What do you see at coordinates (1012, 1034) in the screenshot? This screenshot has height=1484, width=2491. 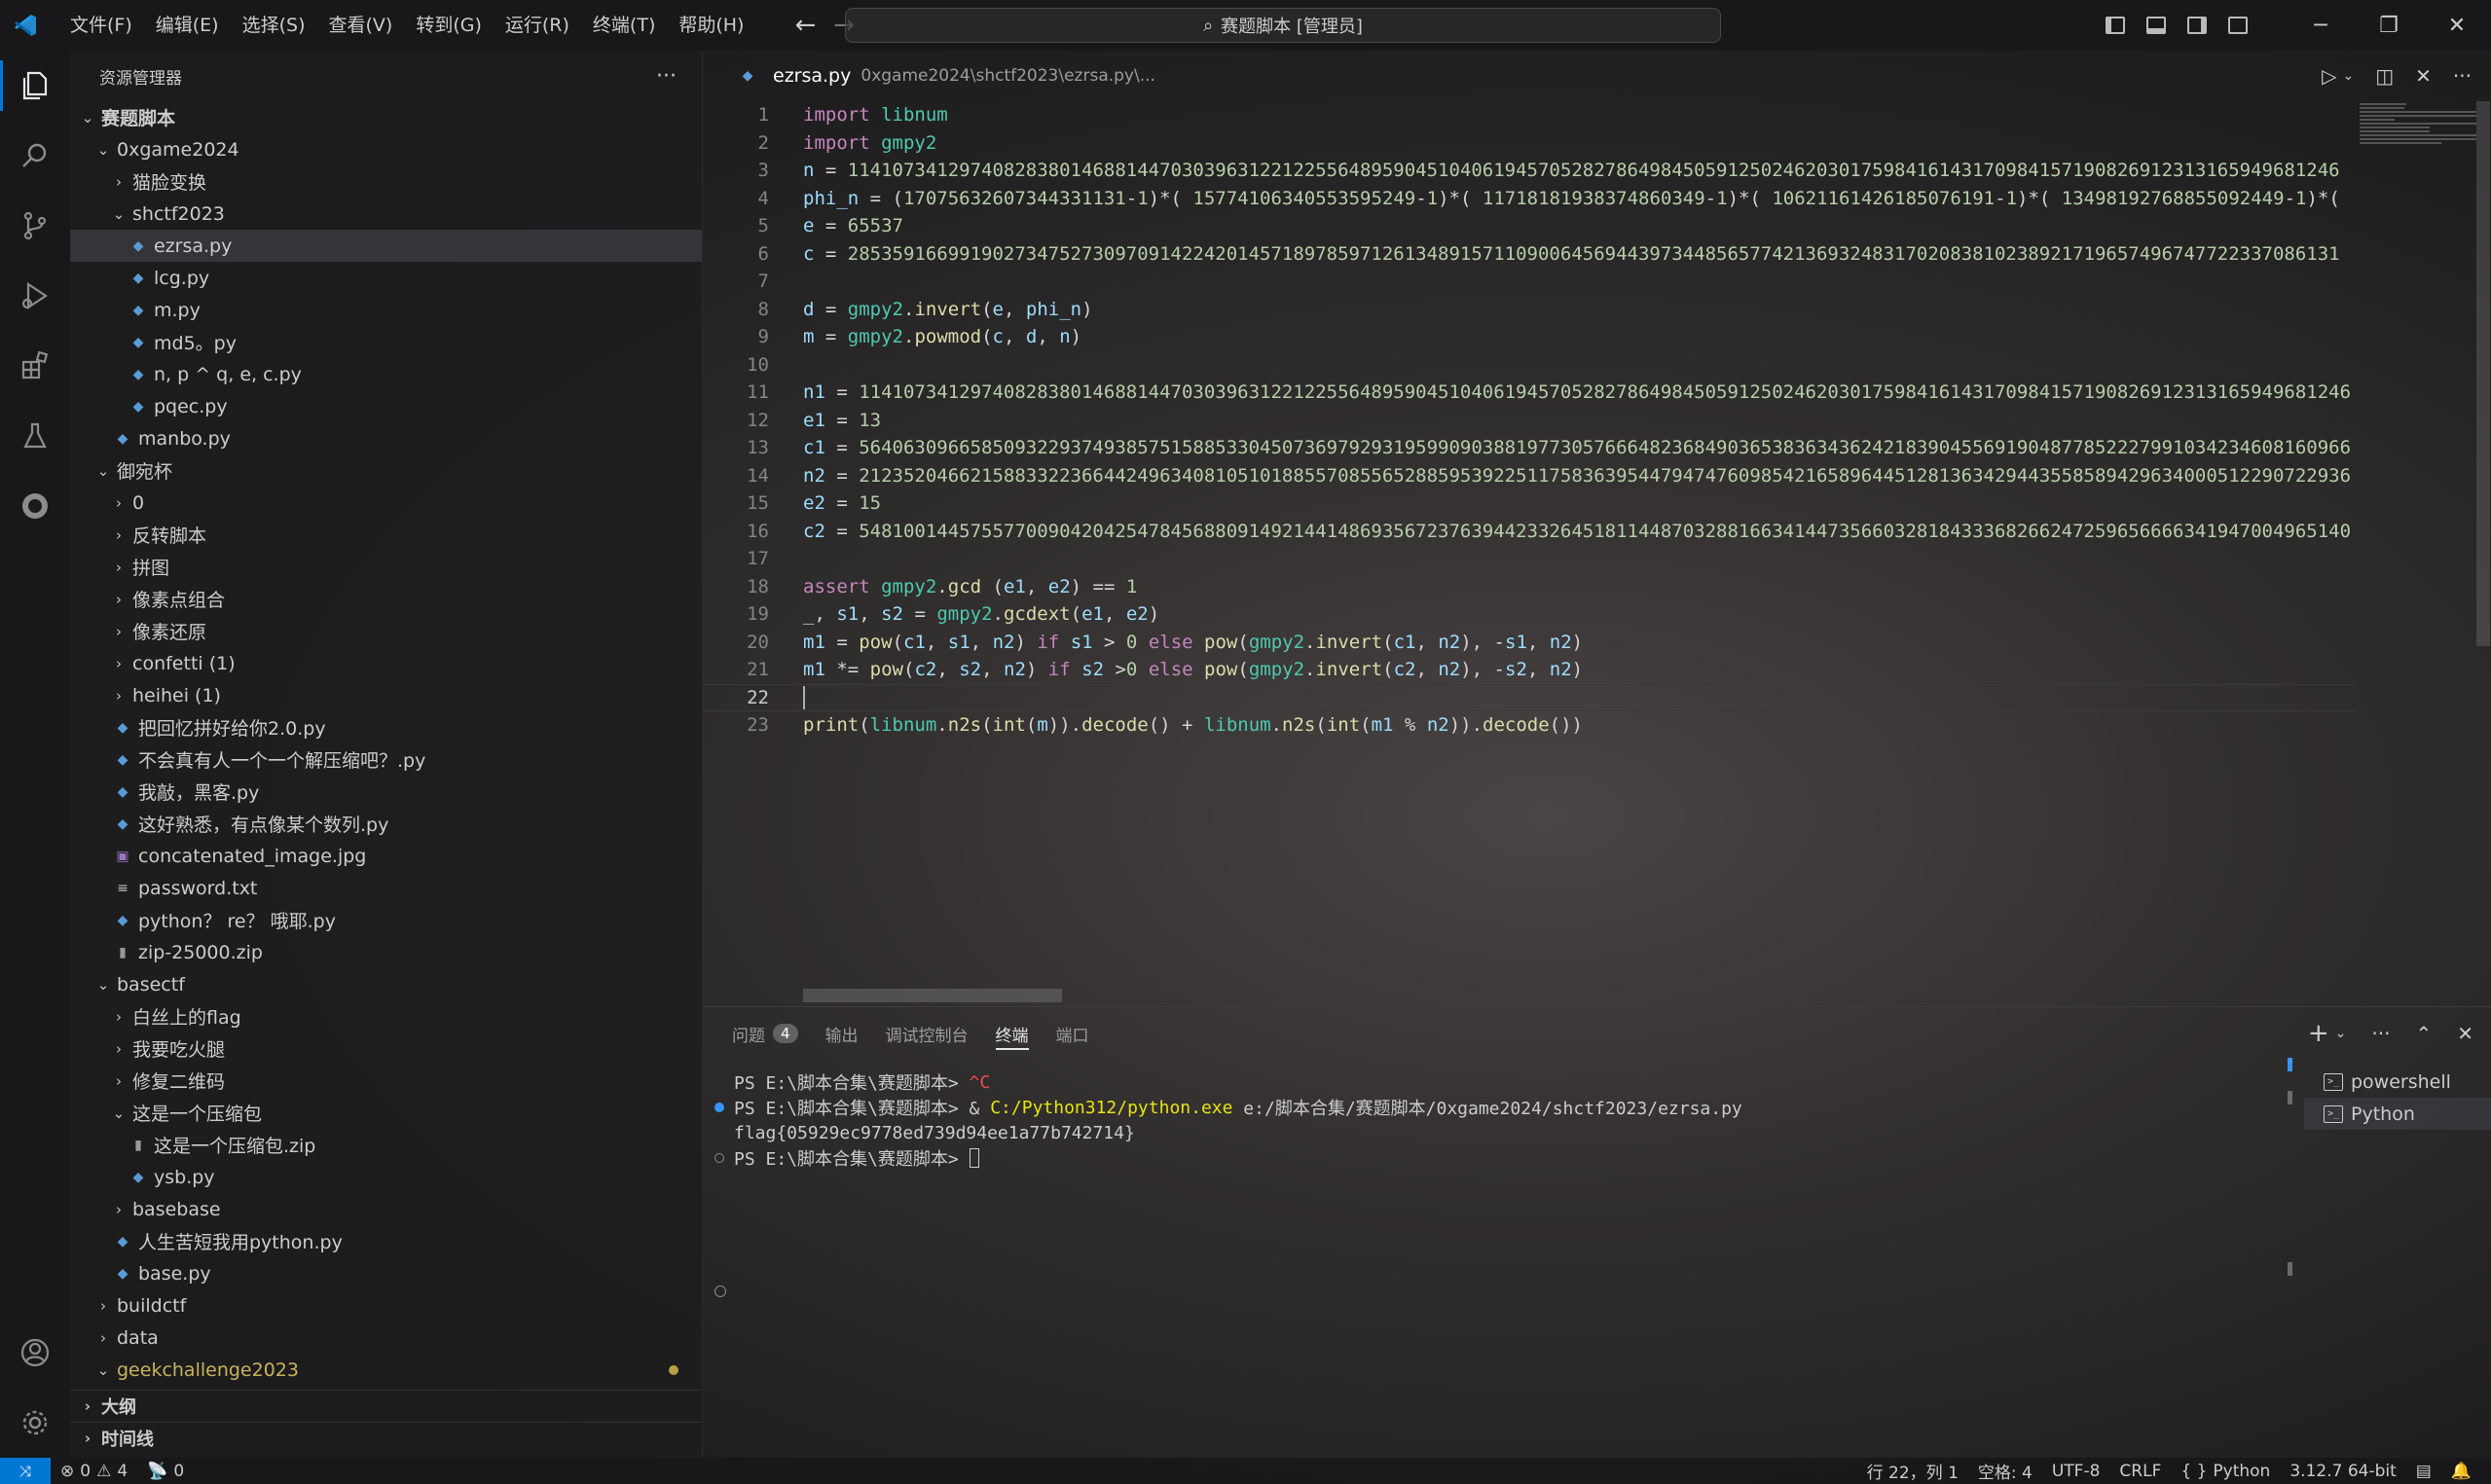 I see `panel-tab: 终端` at bounding box center [1012, 1034].